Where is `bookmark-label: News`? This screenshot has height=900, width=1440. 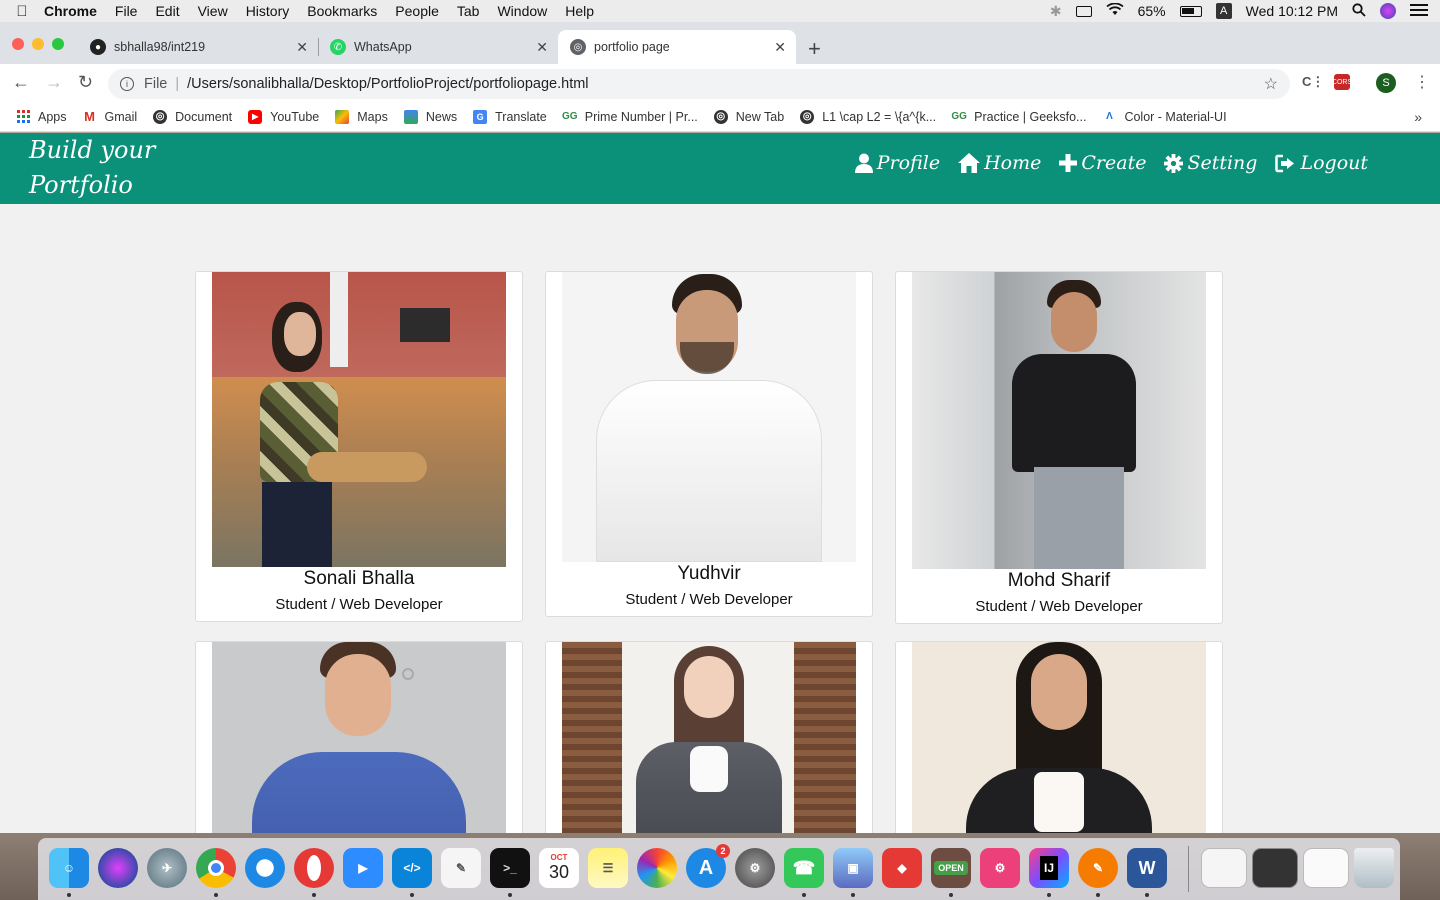 bookmark-label: News is located at coordinates (441, 116).